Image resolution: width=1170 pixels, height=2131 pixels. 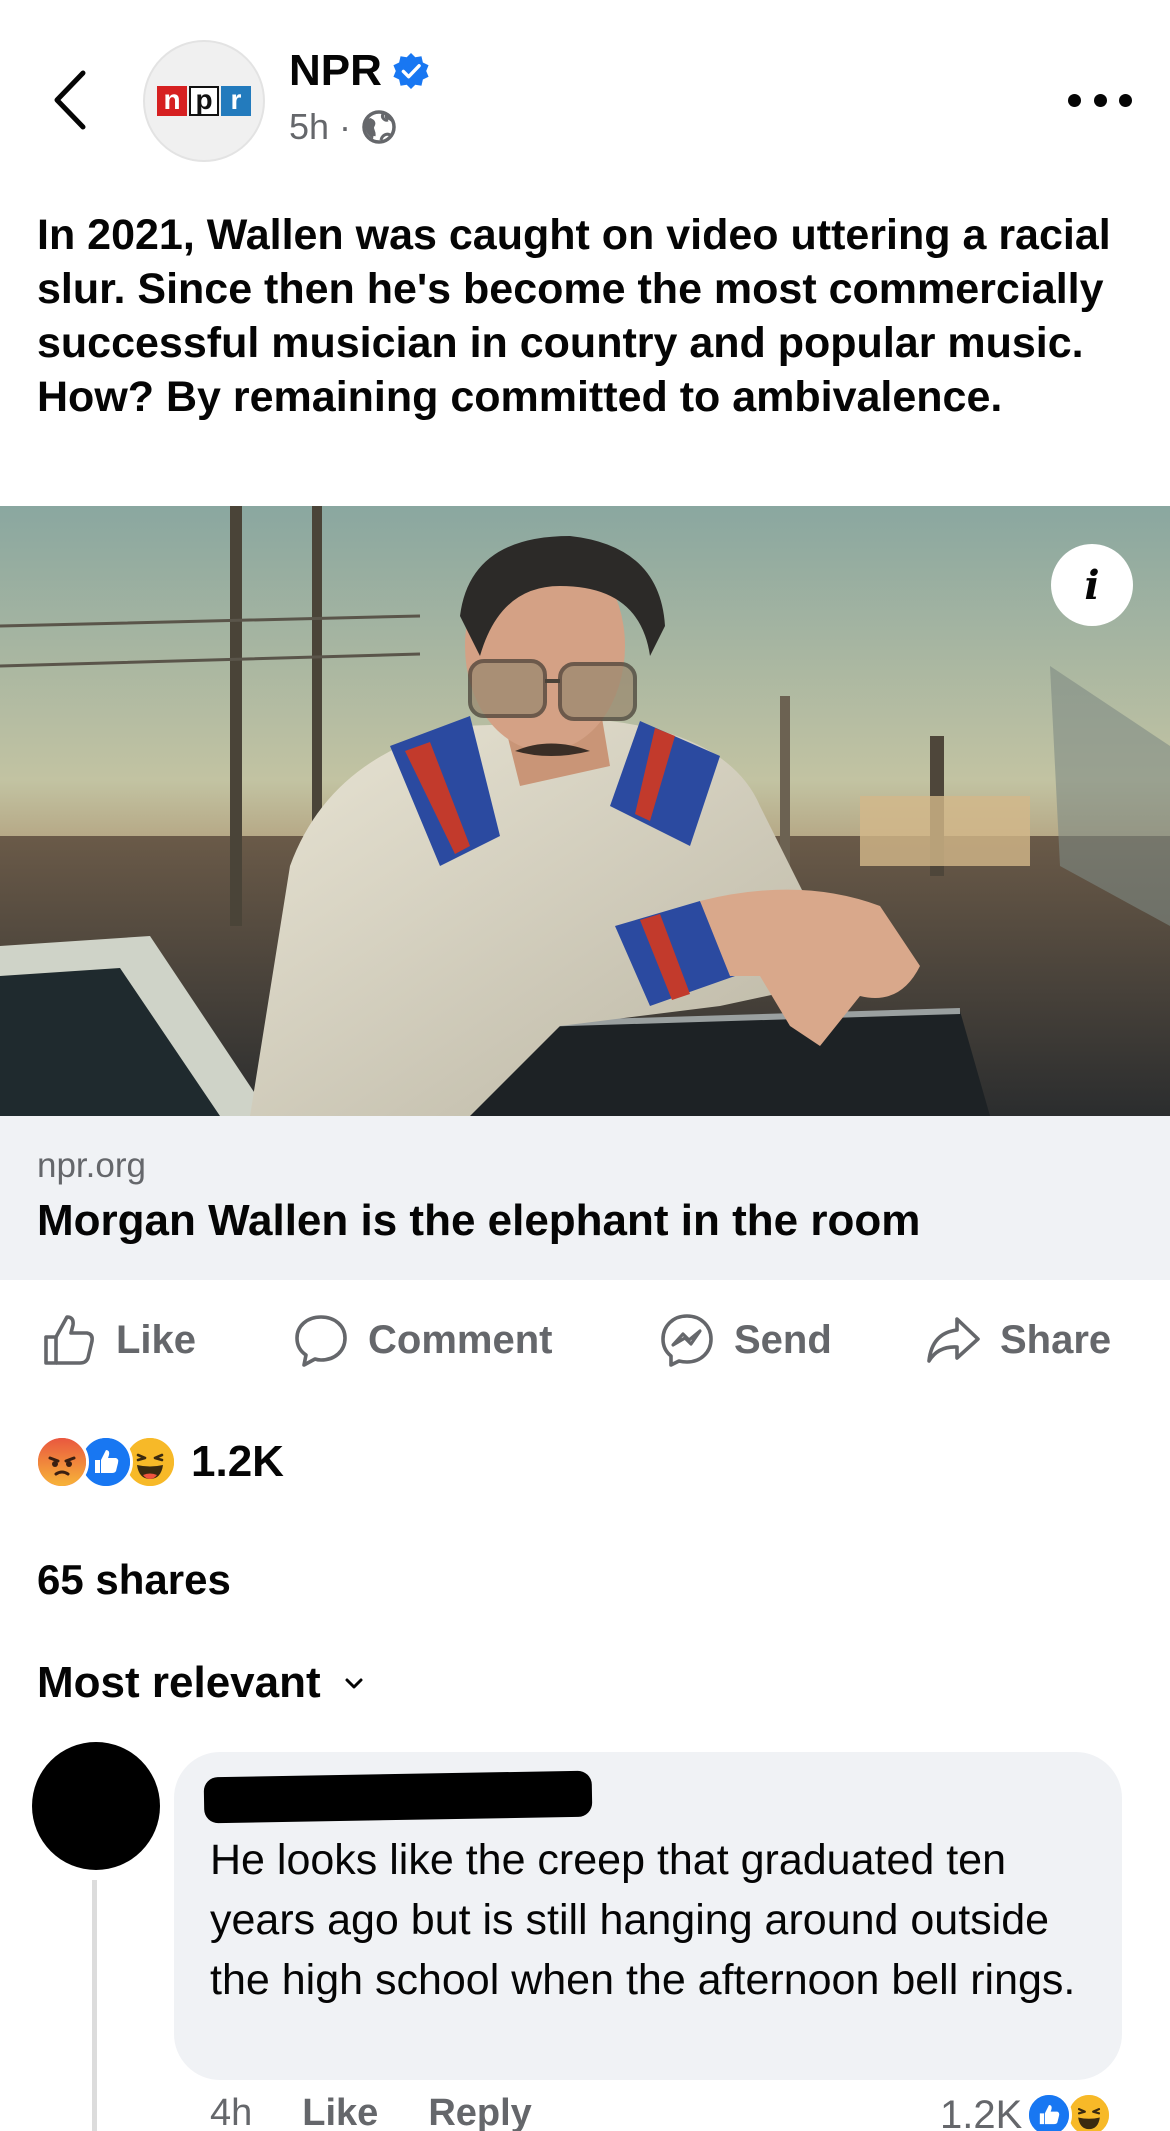 I want to click on verified-badge-icon, so click(x=411, y=71).